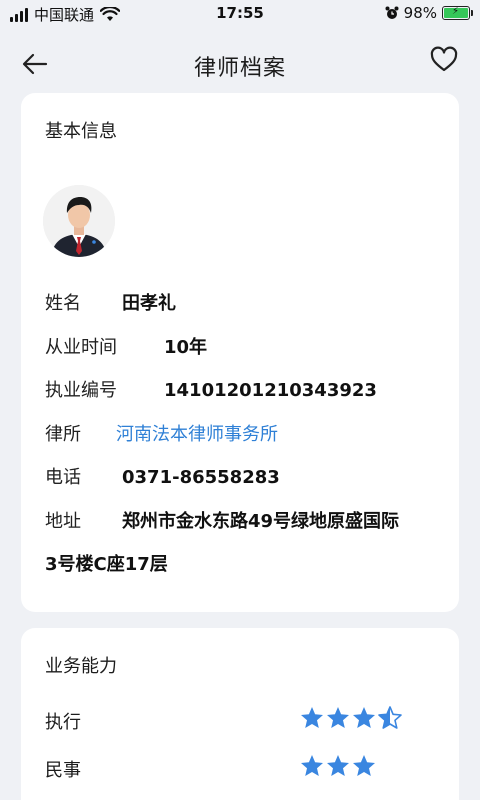  What do you see at coordinates (63, 722) in the screenshot?
I see `ability-label: 执行` at bounding box center [63, 722].